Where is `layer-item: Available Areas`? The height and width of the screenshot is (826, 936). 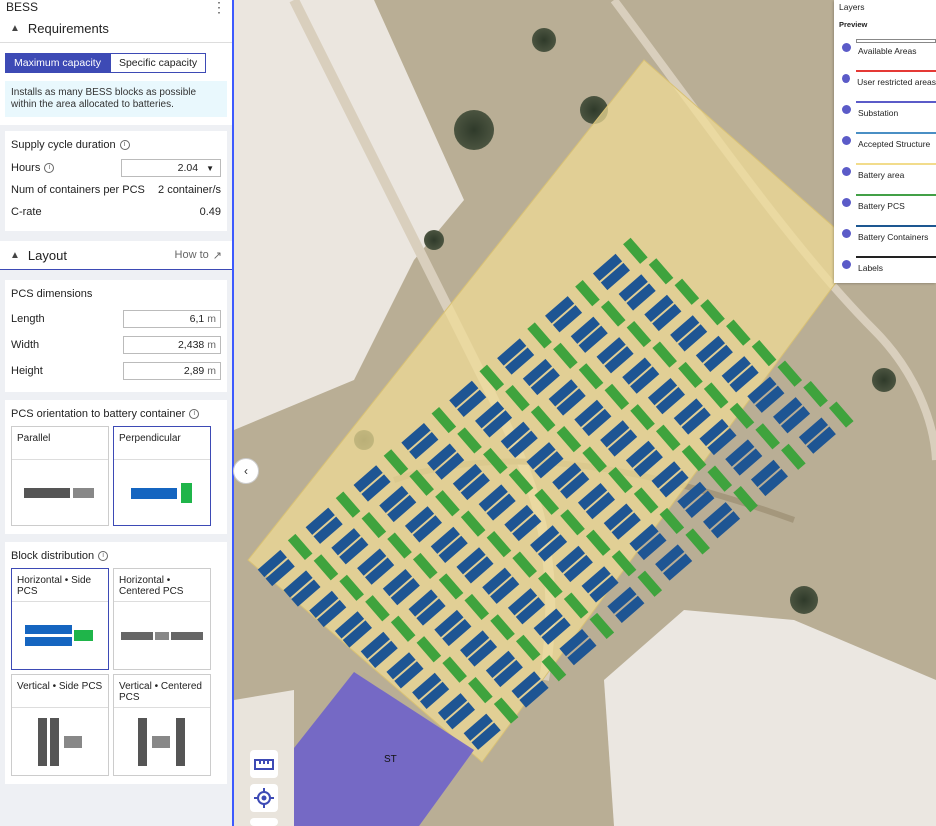
layer-item: Available Areas is located at coordinates (885, 47).